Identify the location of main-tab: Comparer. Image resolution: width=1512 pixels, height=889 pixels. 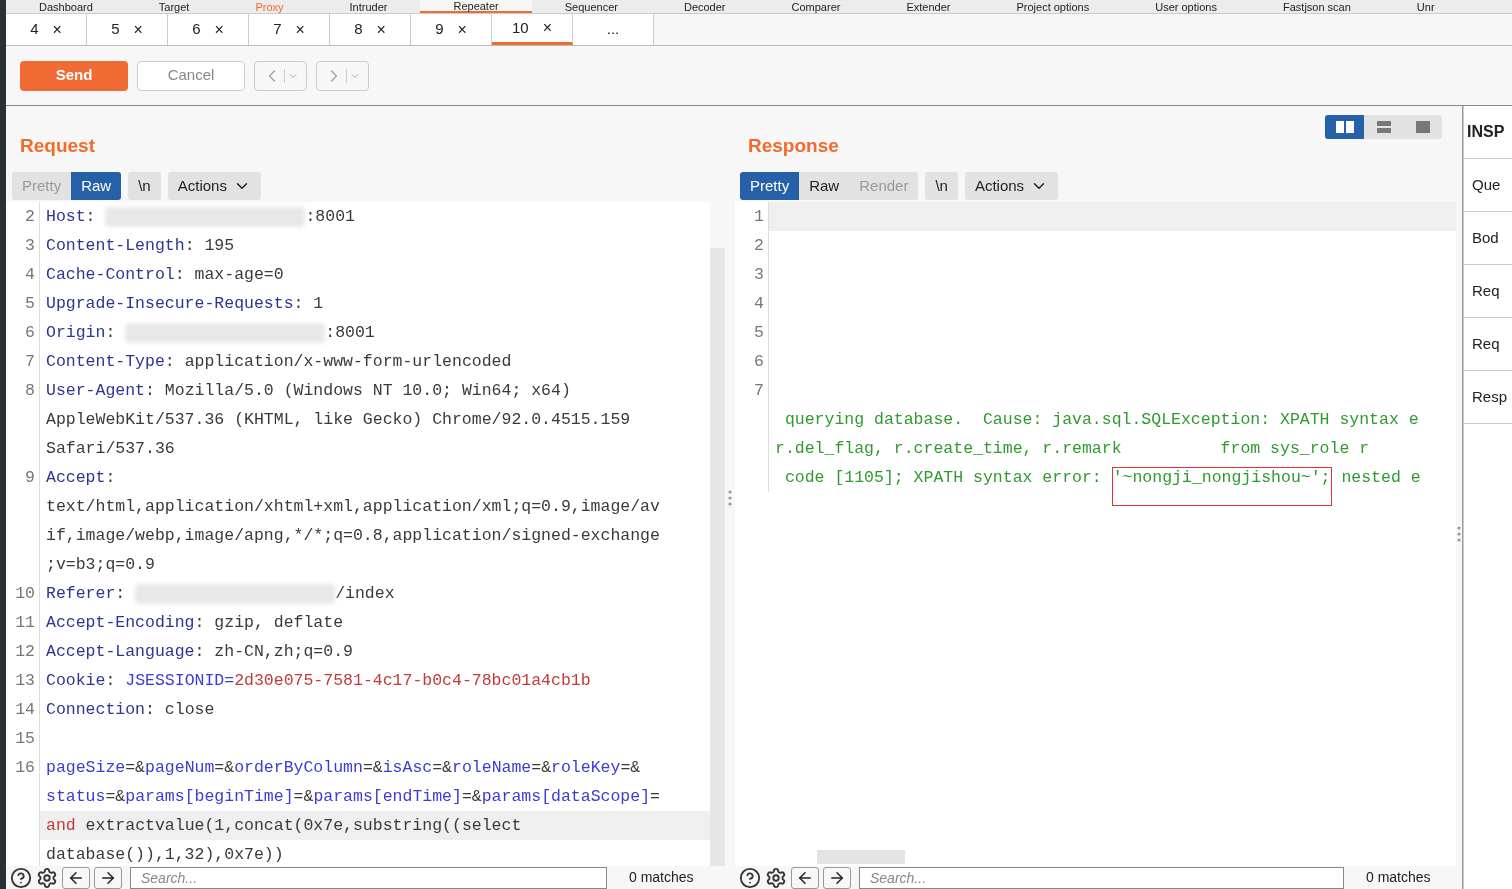
(816, 6).